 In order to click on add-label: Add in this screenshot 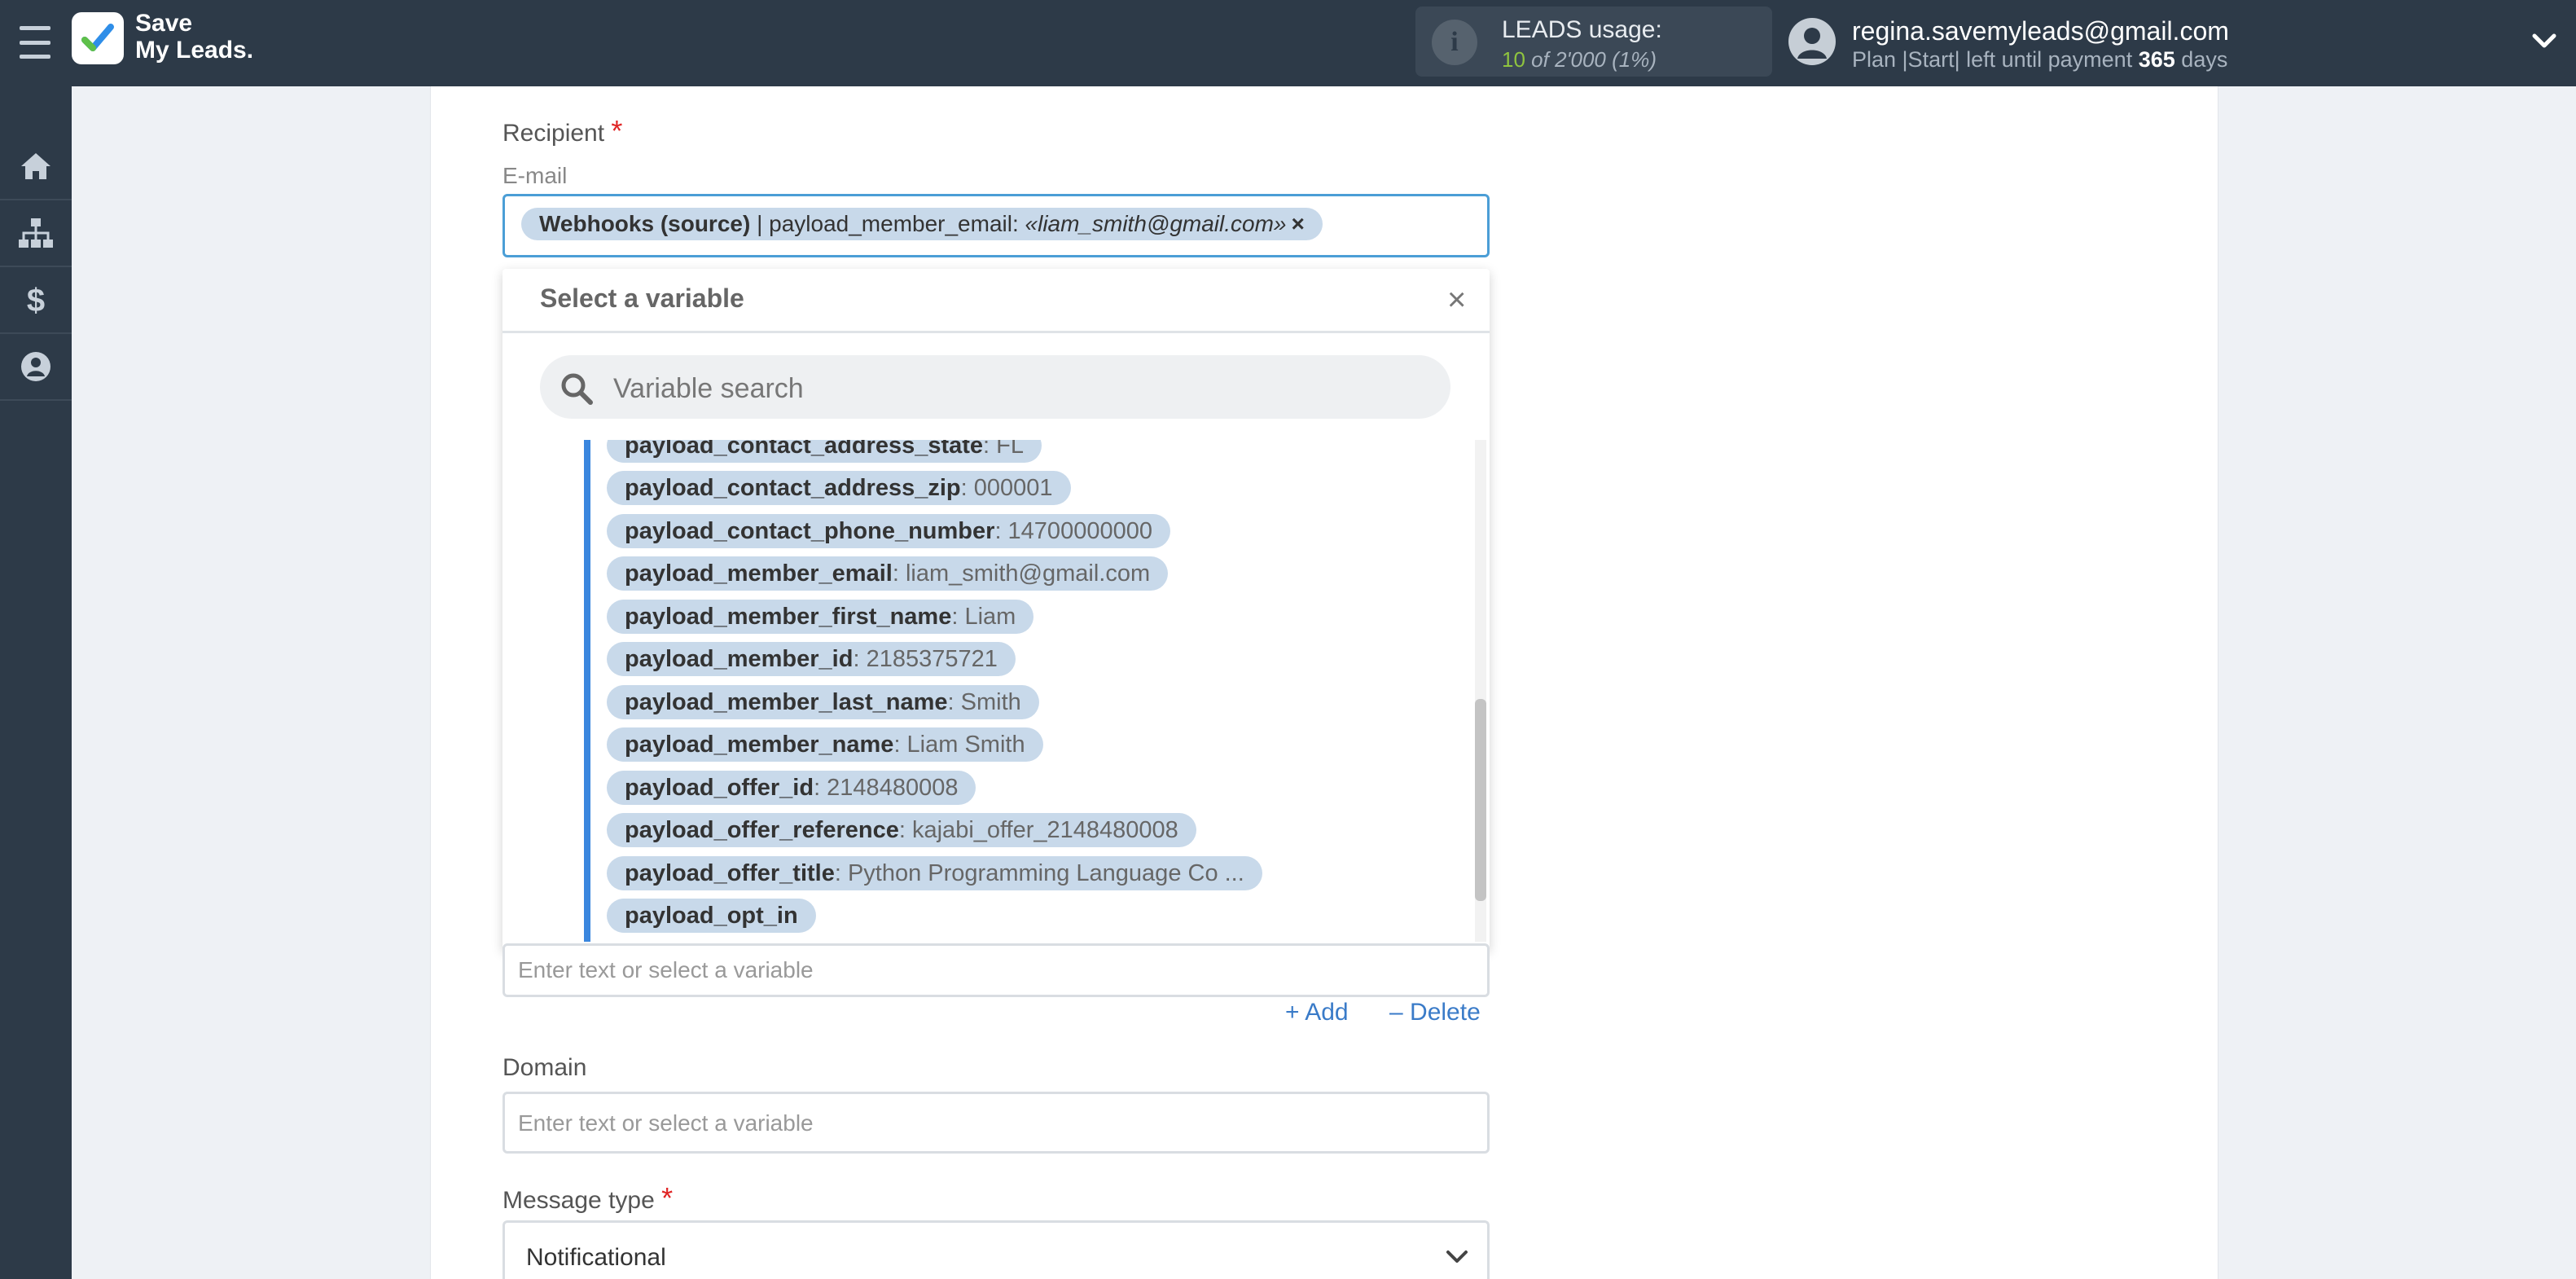, I will do `click(1327, 1013)`.